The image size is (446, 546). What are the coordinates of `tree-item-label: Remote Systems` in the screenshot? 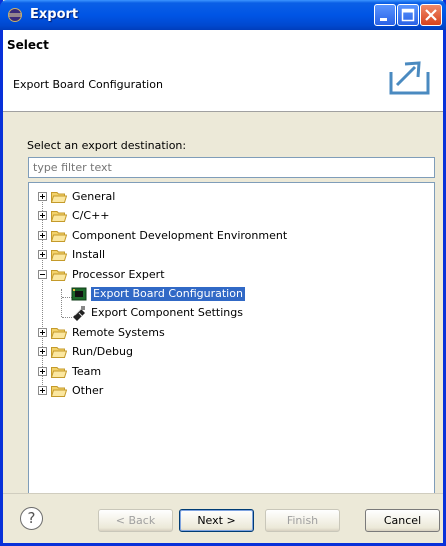 It's located at (118, 332).